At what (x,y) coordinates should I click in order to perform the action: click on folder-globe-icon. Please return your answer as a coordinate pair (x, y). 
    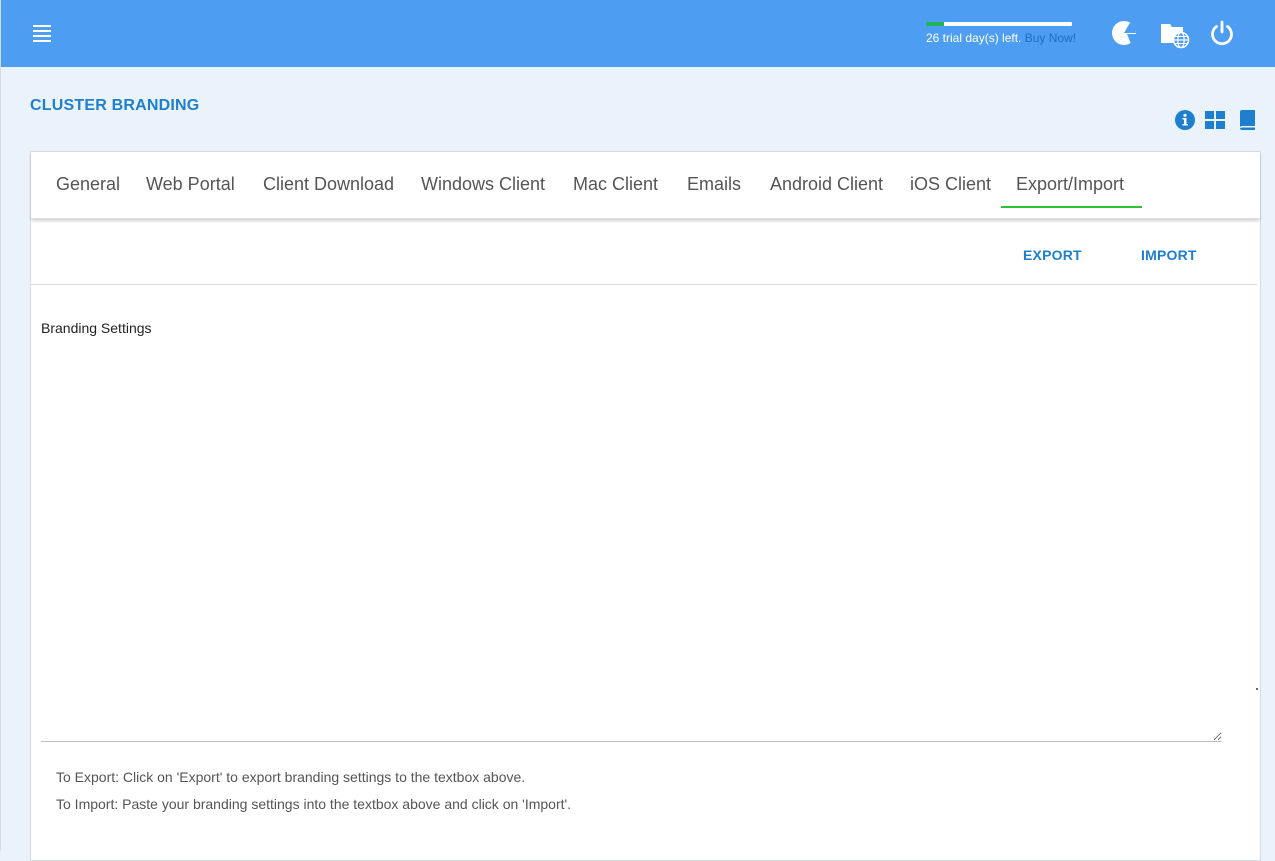
    Looking at the image, I should click on (1175, 34).